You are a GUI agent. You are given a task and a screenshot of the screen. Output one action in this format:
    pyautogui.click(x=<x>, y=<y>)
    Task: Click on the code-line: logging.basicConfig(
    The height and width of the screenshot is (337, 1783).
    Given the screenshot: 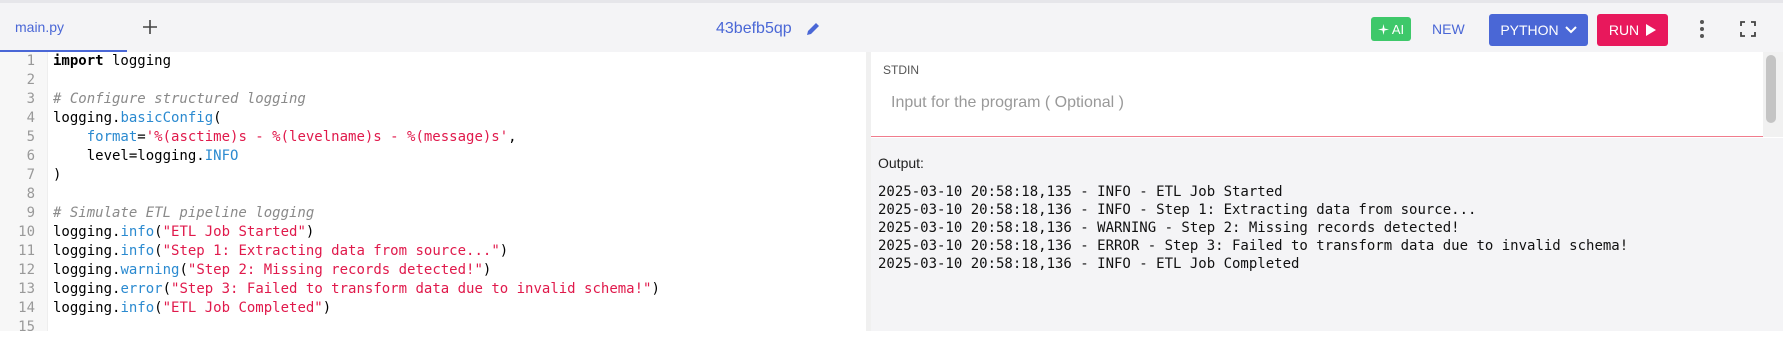 What is the action you would take?
    pyautogui.click(x=137, y=118)
    